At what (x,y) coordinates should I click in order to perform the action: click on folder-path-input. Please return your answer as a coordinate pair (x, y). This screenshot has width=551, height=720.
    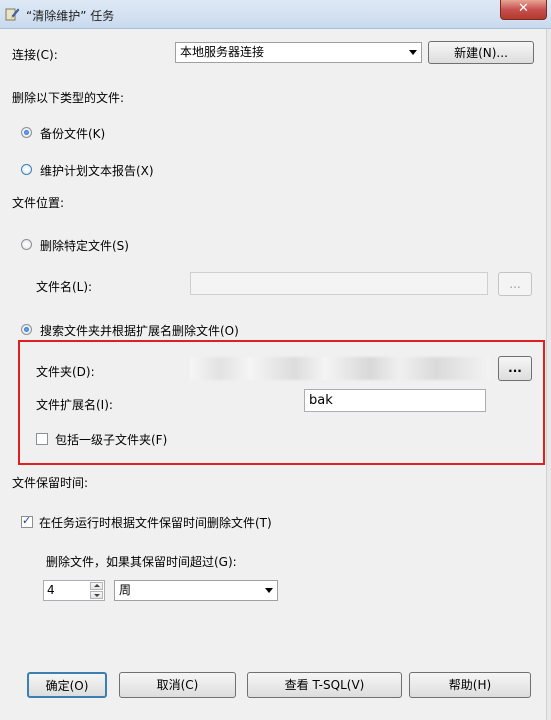
    Looking at the image, I should click on (340, 368).